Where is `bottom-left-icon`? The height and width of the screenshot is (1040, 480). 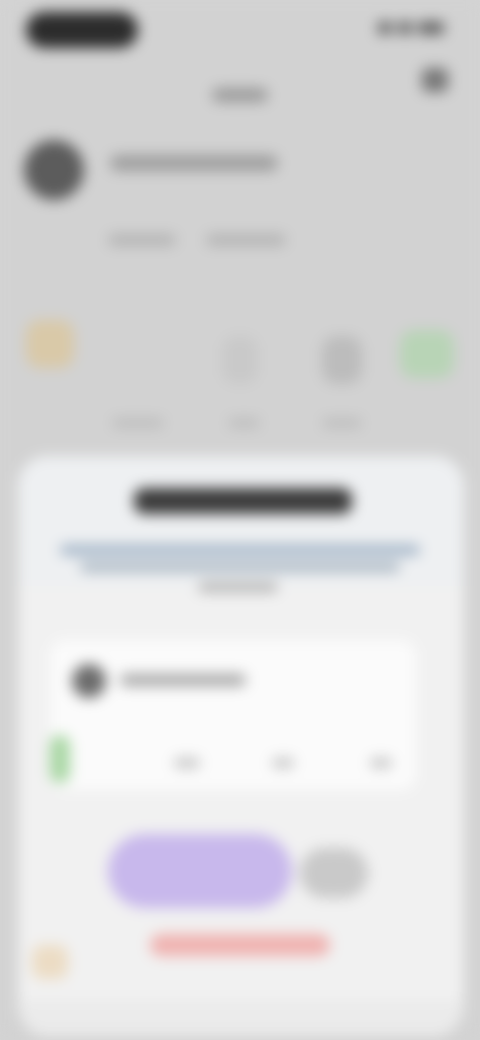
bottom-left-icon is located at coordinates (50, 962).